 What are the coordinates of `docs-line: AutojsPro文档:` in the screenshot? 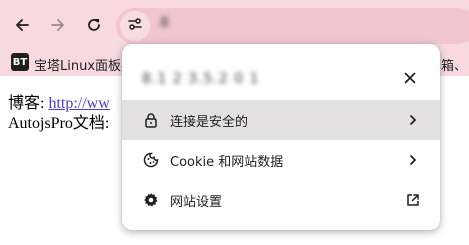 It's located at (59, 123).